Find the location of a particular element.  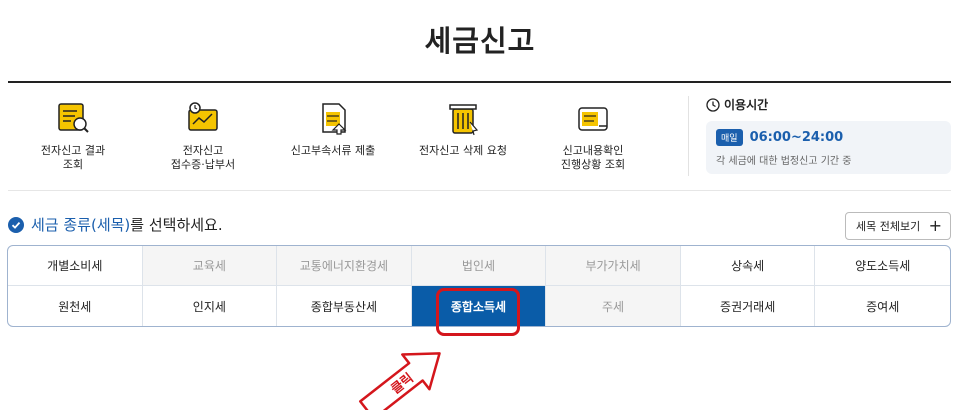

tax-type-button: 상속세 is located at coordinates (748, 266).